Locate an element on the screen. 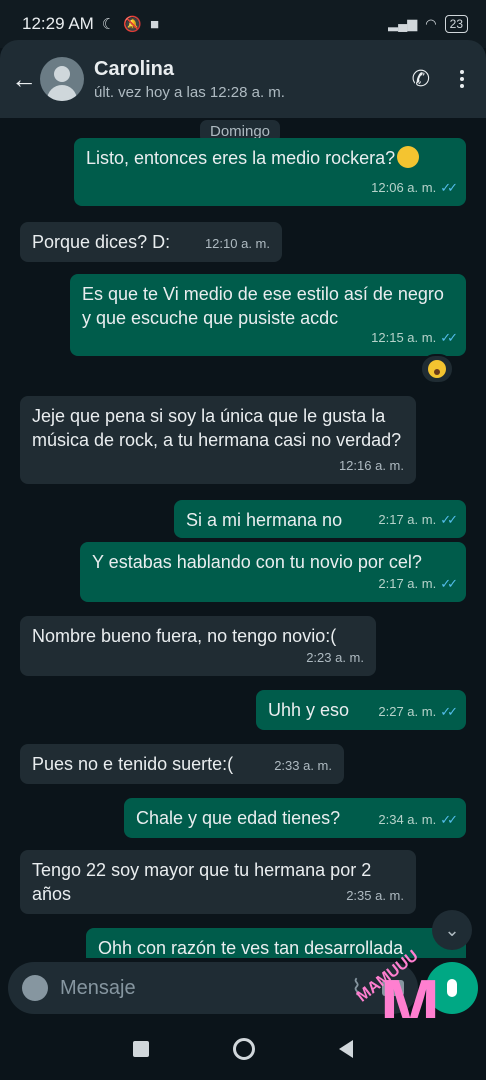 The image size is (486, 1080). message-text: Porque dices? D: is located at coordinates (101, 242).